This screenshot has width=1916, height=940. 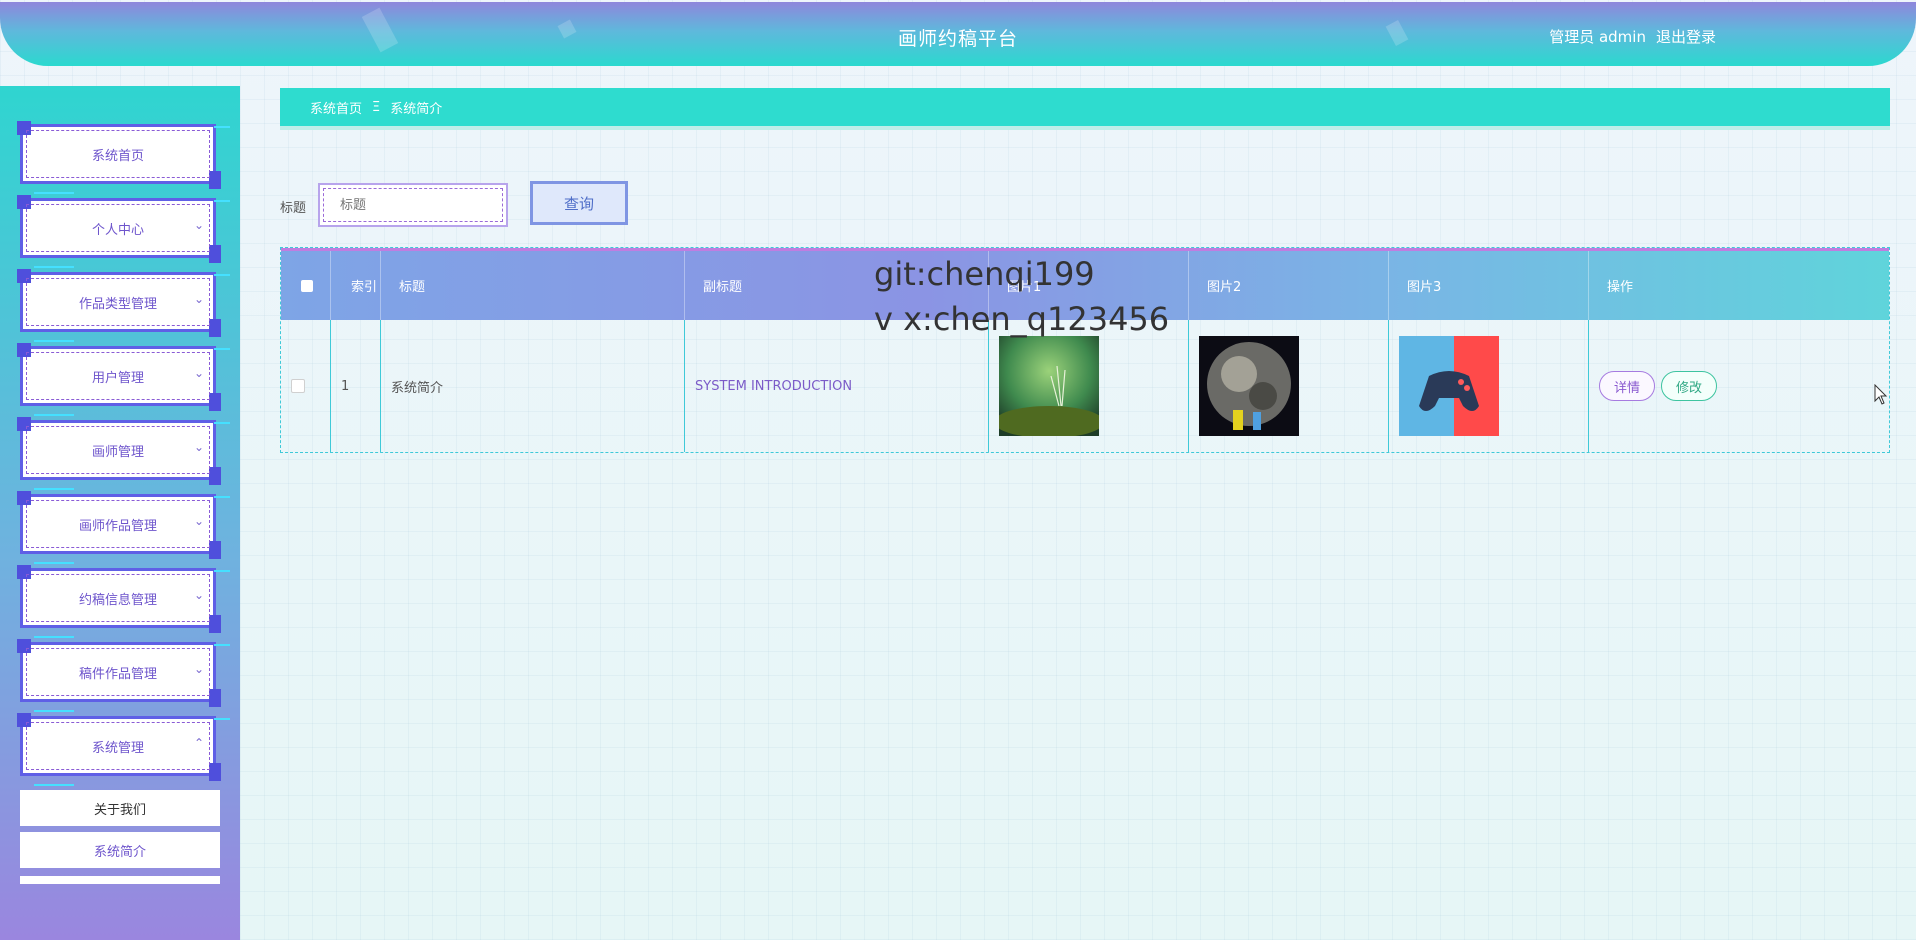 I want to click on column-header-image2: 图片2, so click(x=1289, y=285).